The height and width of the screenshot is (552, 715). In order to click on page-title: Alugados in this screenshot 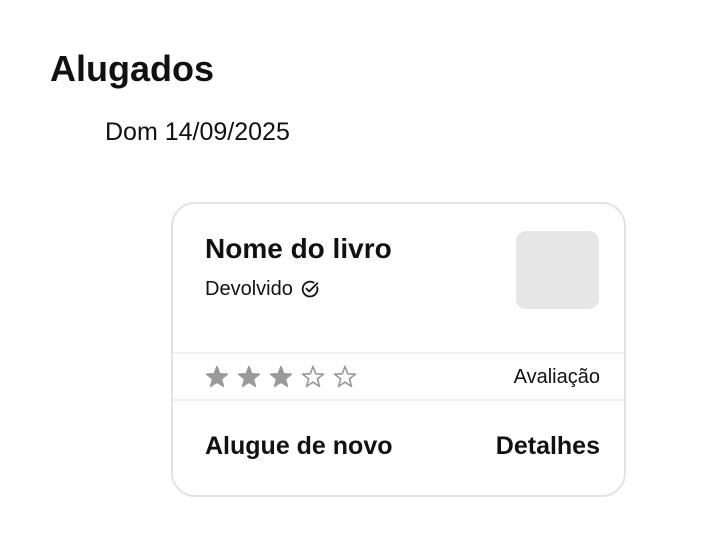, I will do `click(132, 68)`.